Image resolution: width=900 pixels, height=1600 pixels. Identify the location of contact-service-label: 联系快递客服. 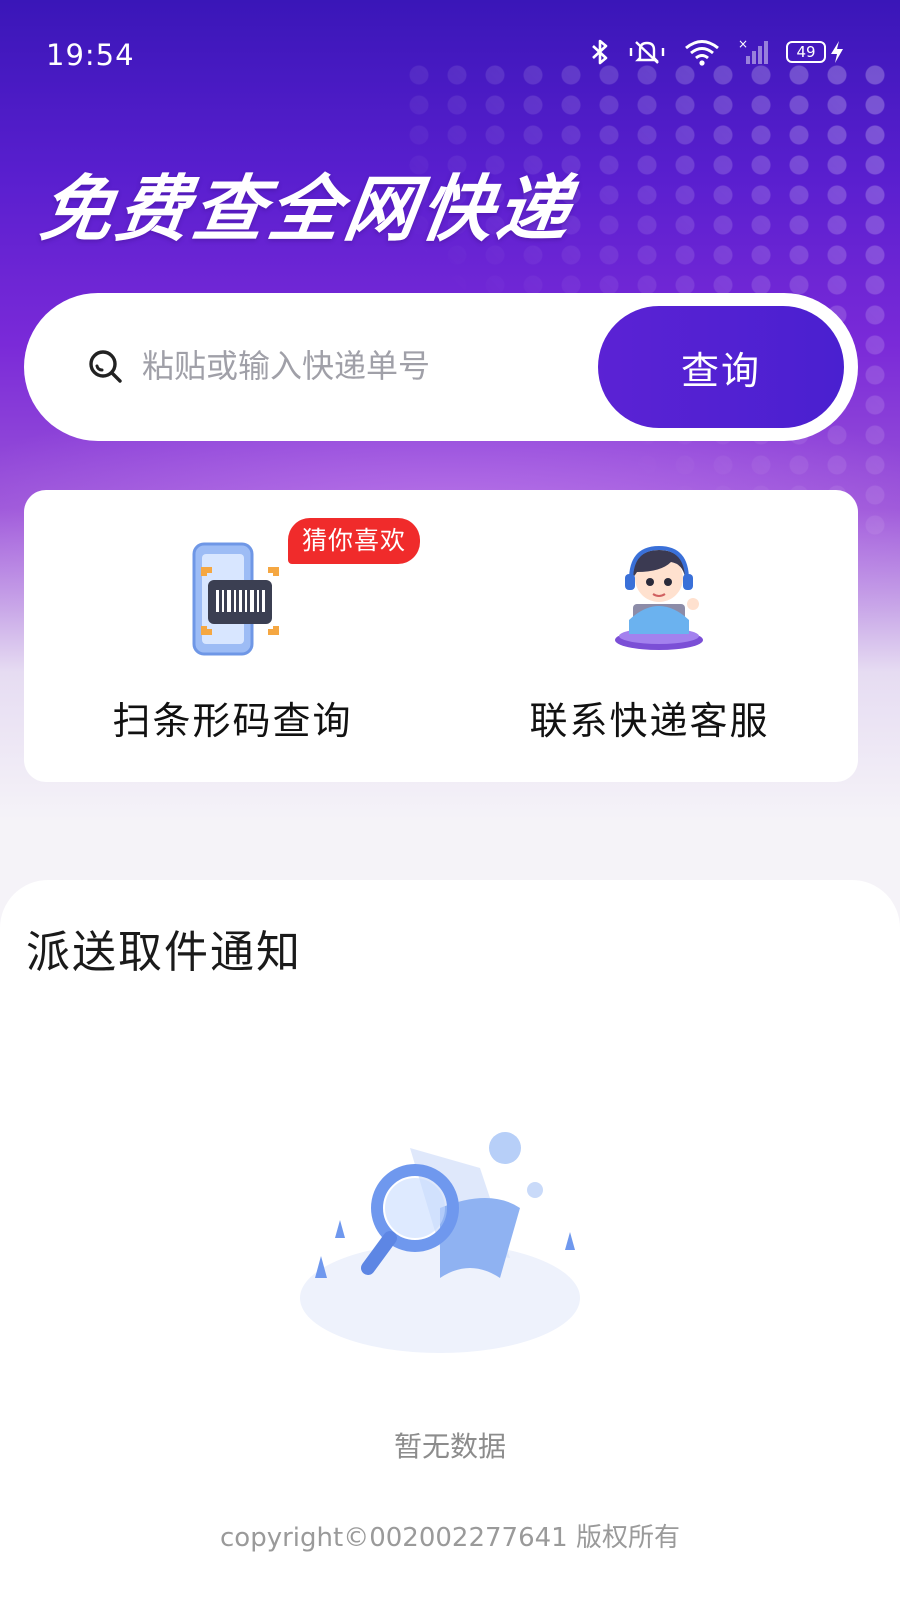
(649, 721).